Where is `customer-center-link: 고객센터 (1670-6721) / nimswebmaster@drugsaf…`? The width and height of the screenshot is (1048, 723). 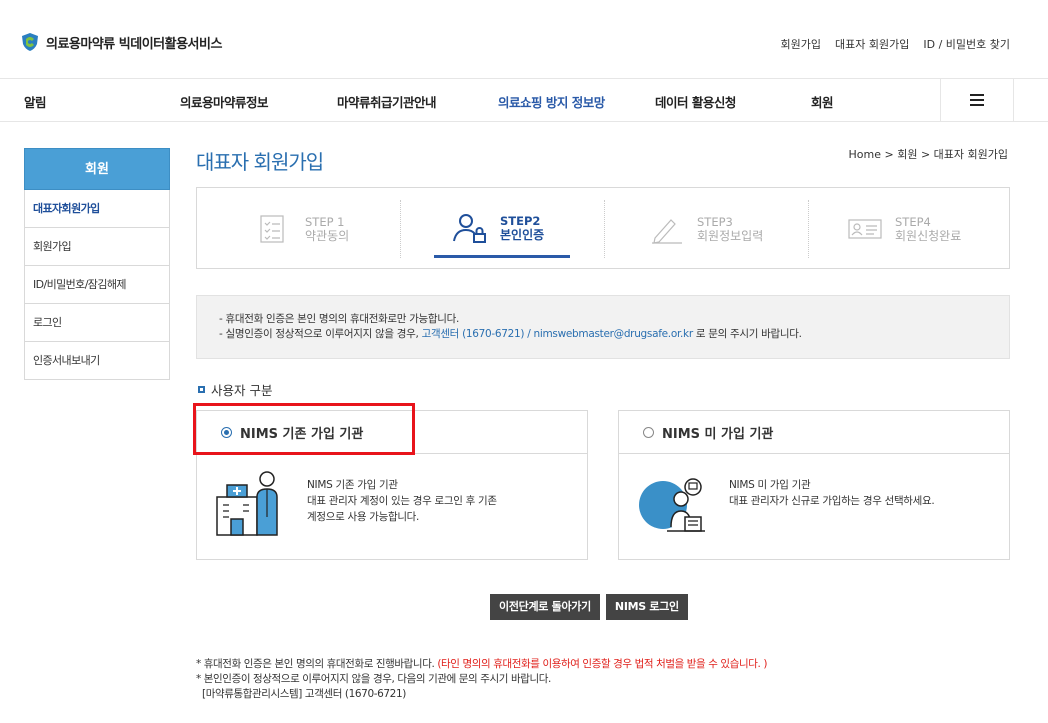 customer-center-link: 고객센터 (1670-6721) / nimswebmaster@drugsaf… is located at coordinates (558, 334).